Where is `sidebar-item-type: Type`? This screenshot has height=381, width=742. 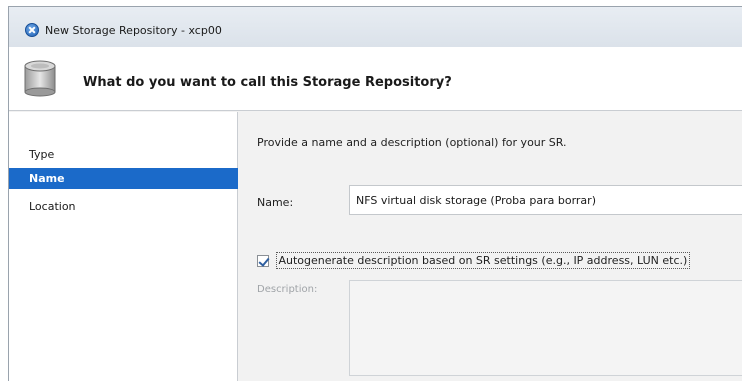 sidebar-item-type: Type is located at coordinates (123, 154).